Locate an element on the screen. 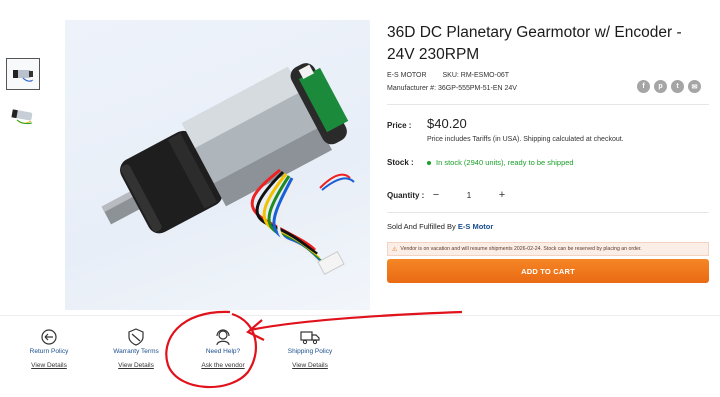  sku-label: SKU: RM-ESMO-06T is located at coordinates (476, 75).